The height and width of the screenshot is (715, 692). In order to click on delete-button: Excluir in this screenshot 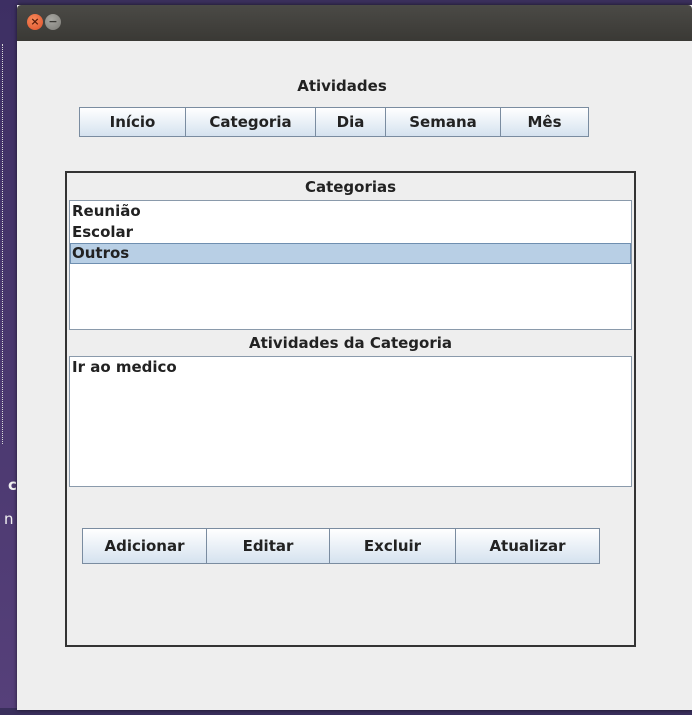, I will do `click(392, 546)`.